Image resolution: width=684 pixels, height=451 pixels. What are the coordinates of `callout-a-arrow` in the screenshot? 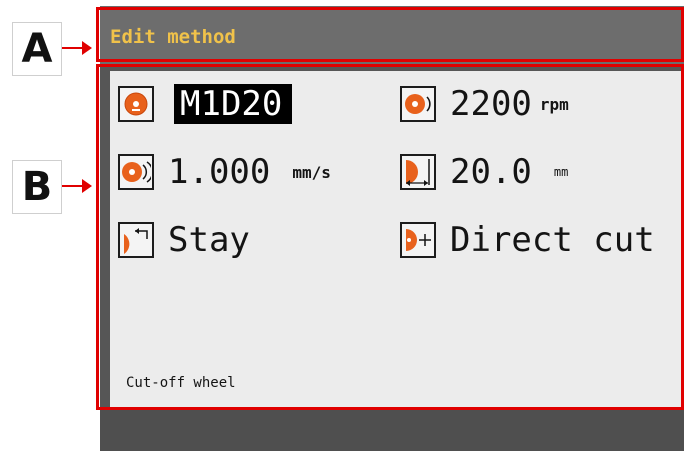 It's located at (77, 48).